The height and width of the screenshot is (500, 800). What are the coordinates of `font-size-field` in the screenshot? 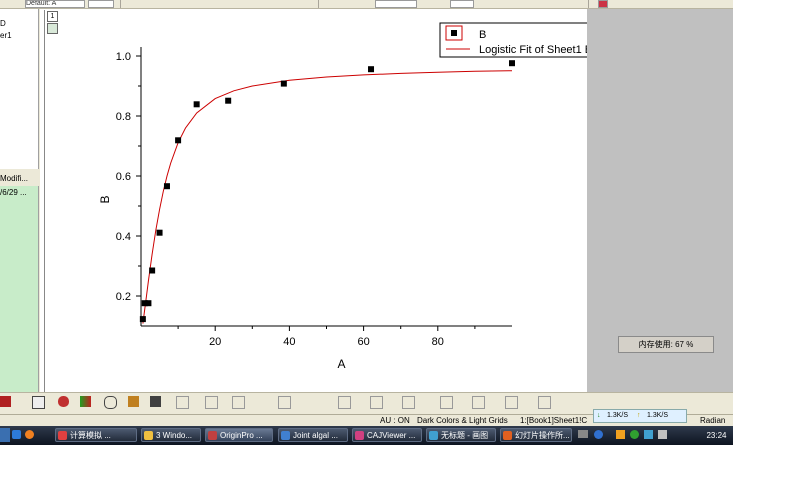 It's located at (101, 4).